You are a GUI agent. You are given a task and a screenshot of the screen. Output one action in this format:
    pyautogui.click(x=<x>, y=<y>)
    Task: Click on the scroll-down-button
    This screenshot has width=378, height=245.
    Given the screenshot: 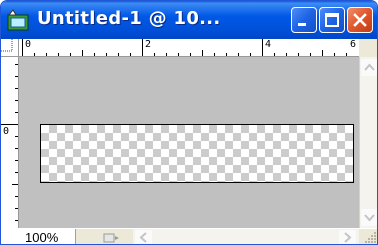 What is the action you would take?
    pyautogui.click(x=369, y=217)
    